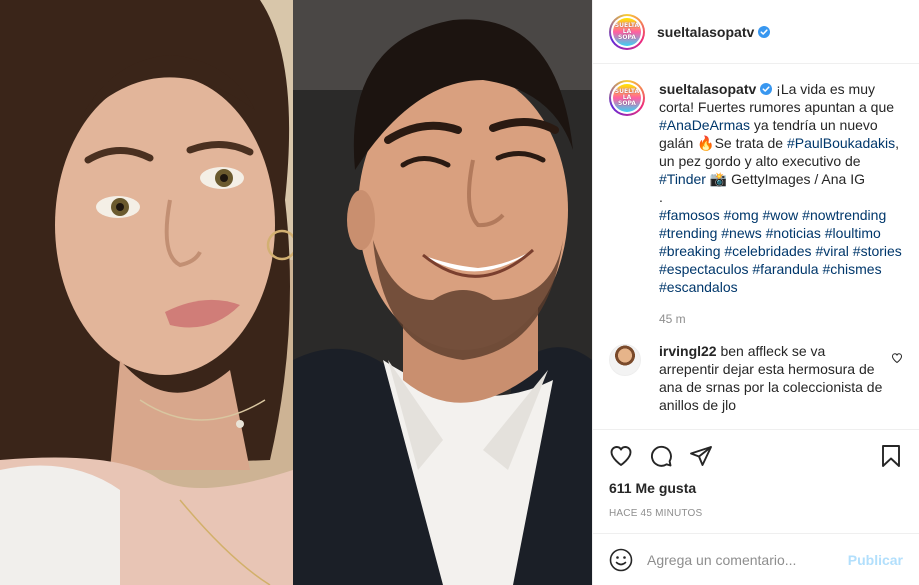 The image size is (919, 585). What do you see at coordinates (682, 179) in the screenshot?
I see `hashtag-link: #Tinder` at bounding box center [682, 179].